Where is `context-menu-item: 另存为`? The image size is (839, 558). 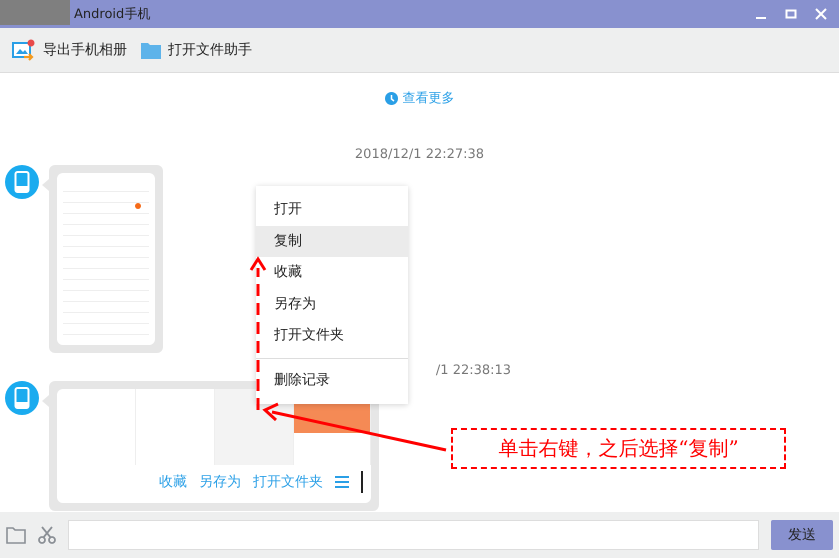 context-menu-item: 另存为 is located at coordinates (332, 304).